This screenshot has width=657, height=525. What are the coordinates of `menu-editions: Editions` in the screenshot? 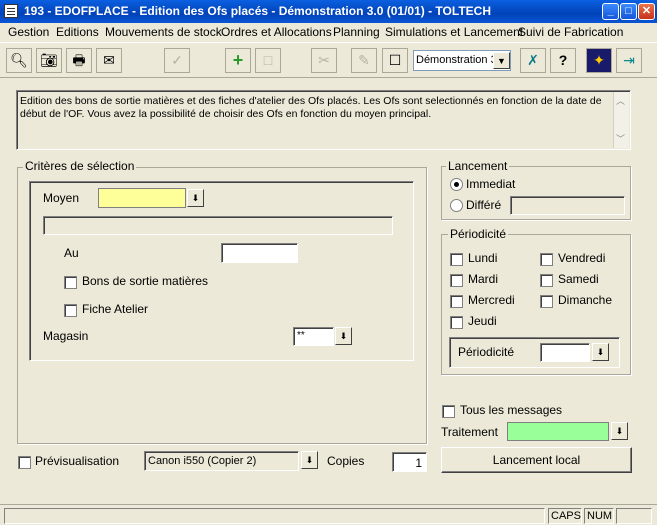 It's located at (77, 32).